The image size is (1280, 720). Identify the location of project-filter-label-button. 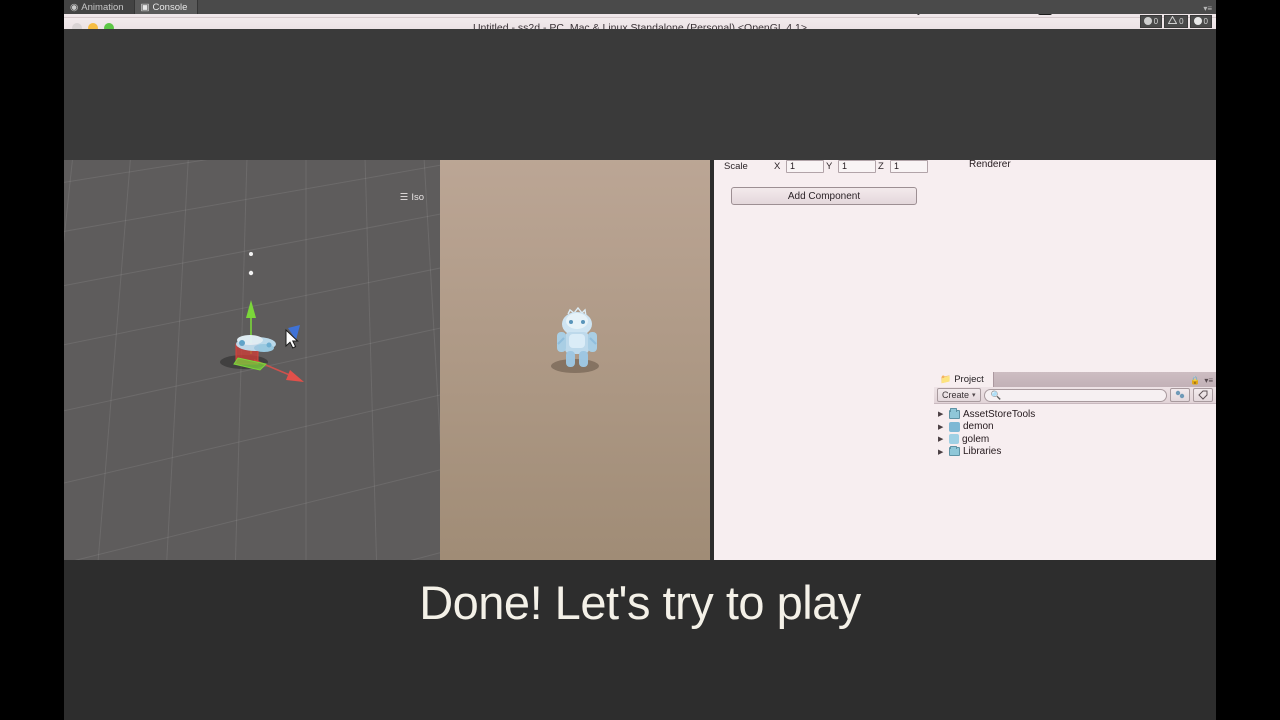
(1203, 395).